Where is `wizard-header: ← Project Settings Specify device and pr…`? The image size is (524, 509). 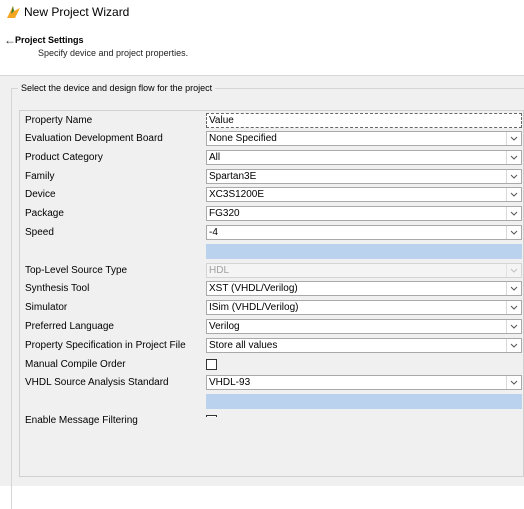 wizard-header: ← Project Settings Specify device and pr… is located at coordinates (262, 50).